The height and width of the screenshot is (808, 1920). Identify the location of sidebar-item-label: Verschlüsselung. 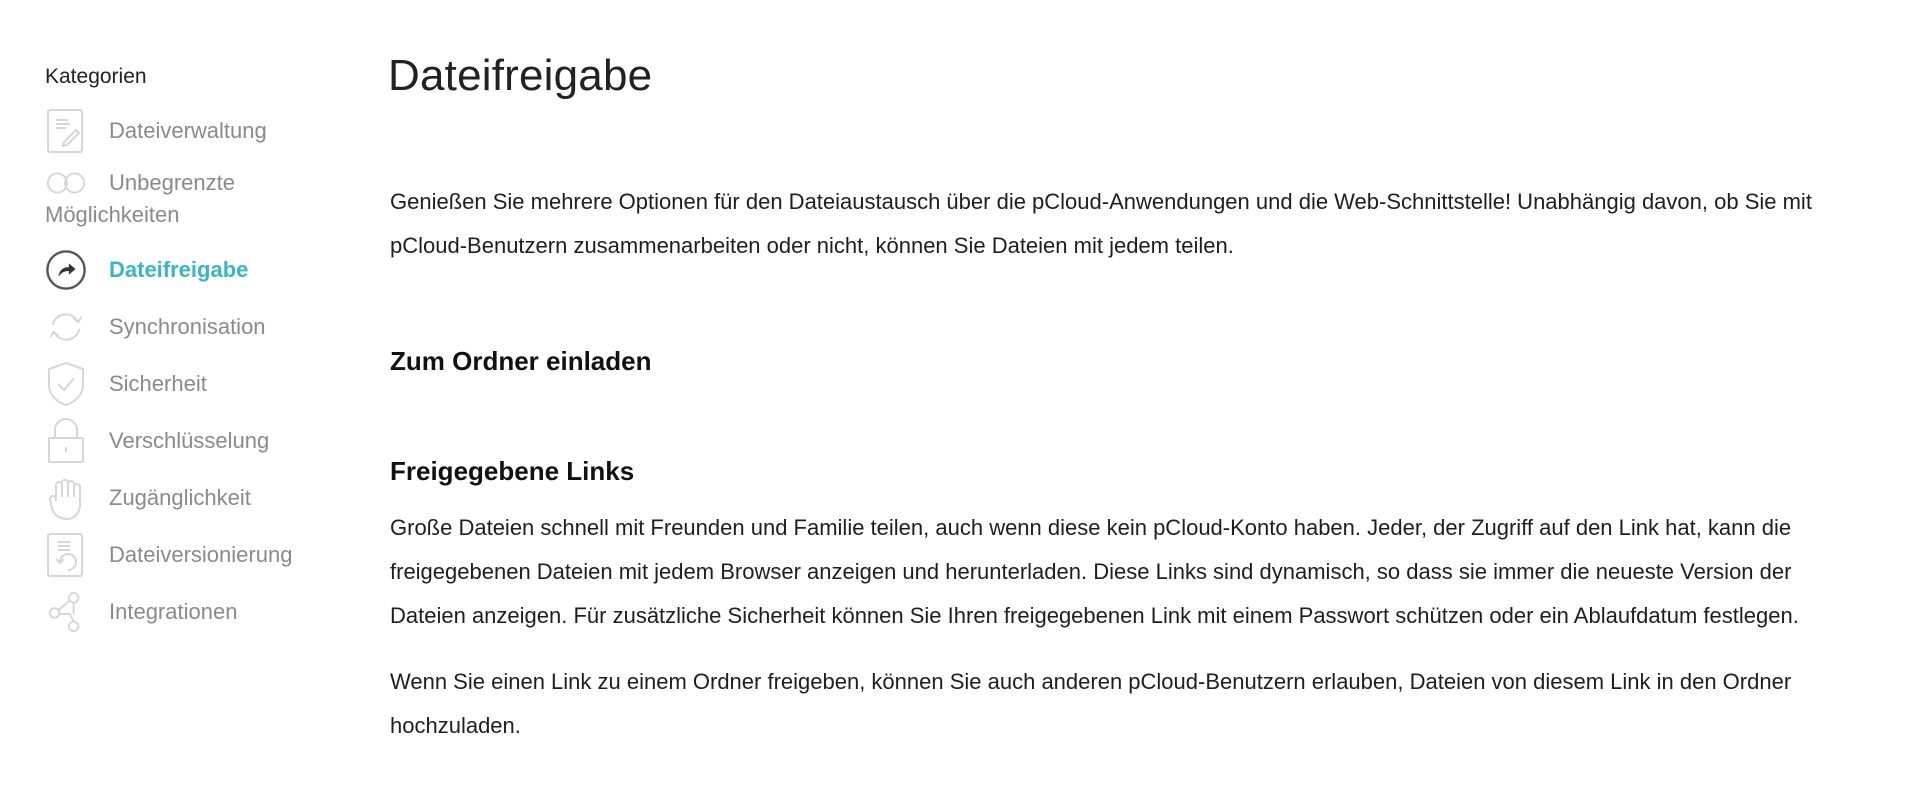
(189, 440).